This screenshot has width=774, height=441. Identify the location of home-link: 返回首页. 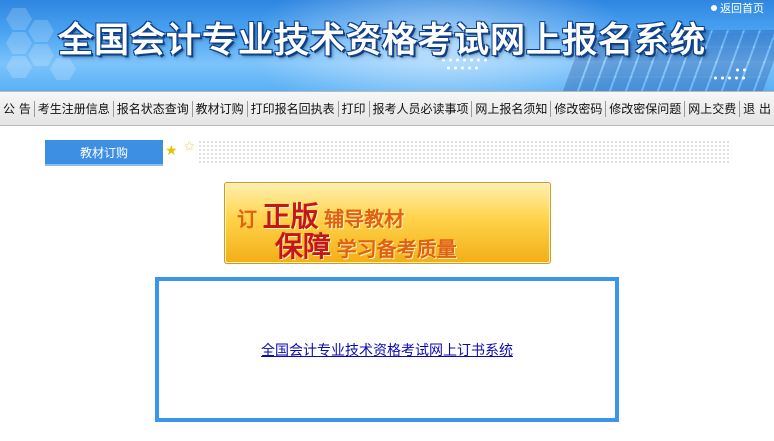
(737, 8).